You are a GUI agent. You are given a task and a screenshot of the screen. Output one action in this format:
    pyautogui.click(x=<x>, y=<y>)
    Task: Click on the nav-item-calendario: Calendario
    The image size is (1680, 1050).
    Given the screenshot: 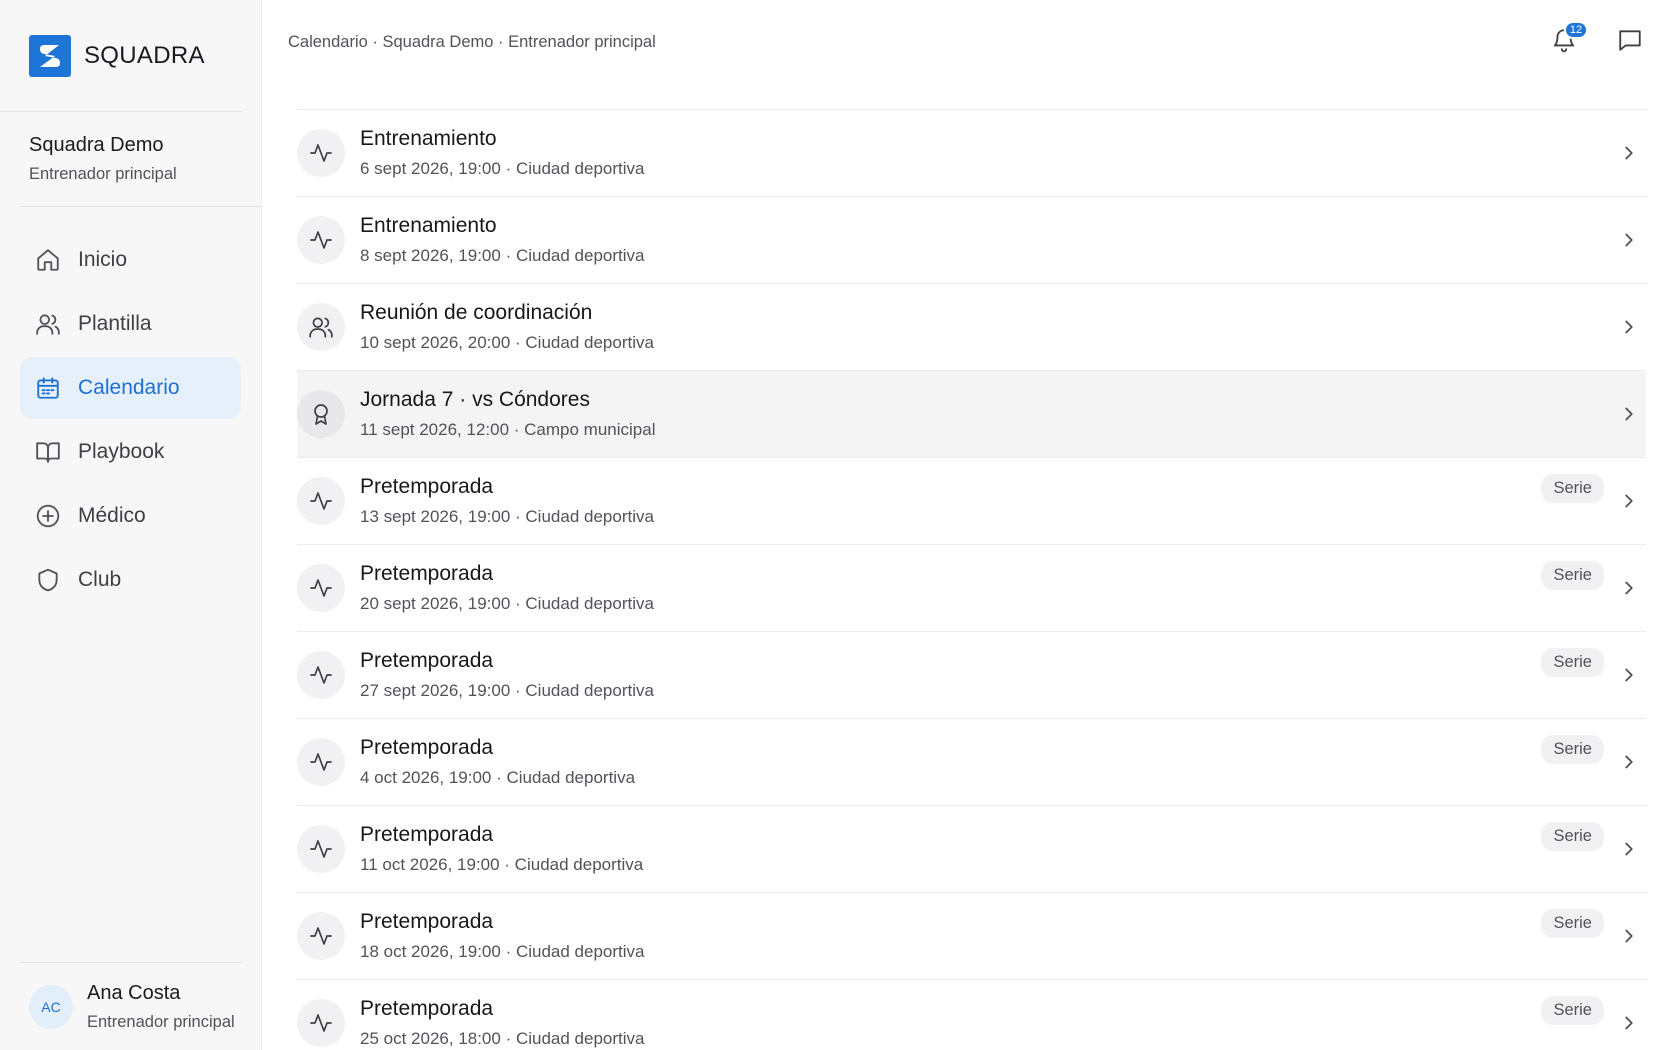 What is the action you would take?
    pyautogui.click(x=130, y=388)
    